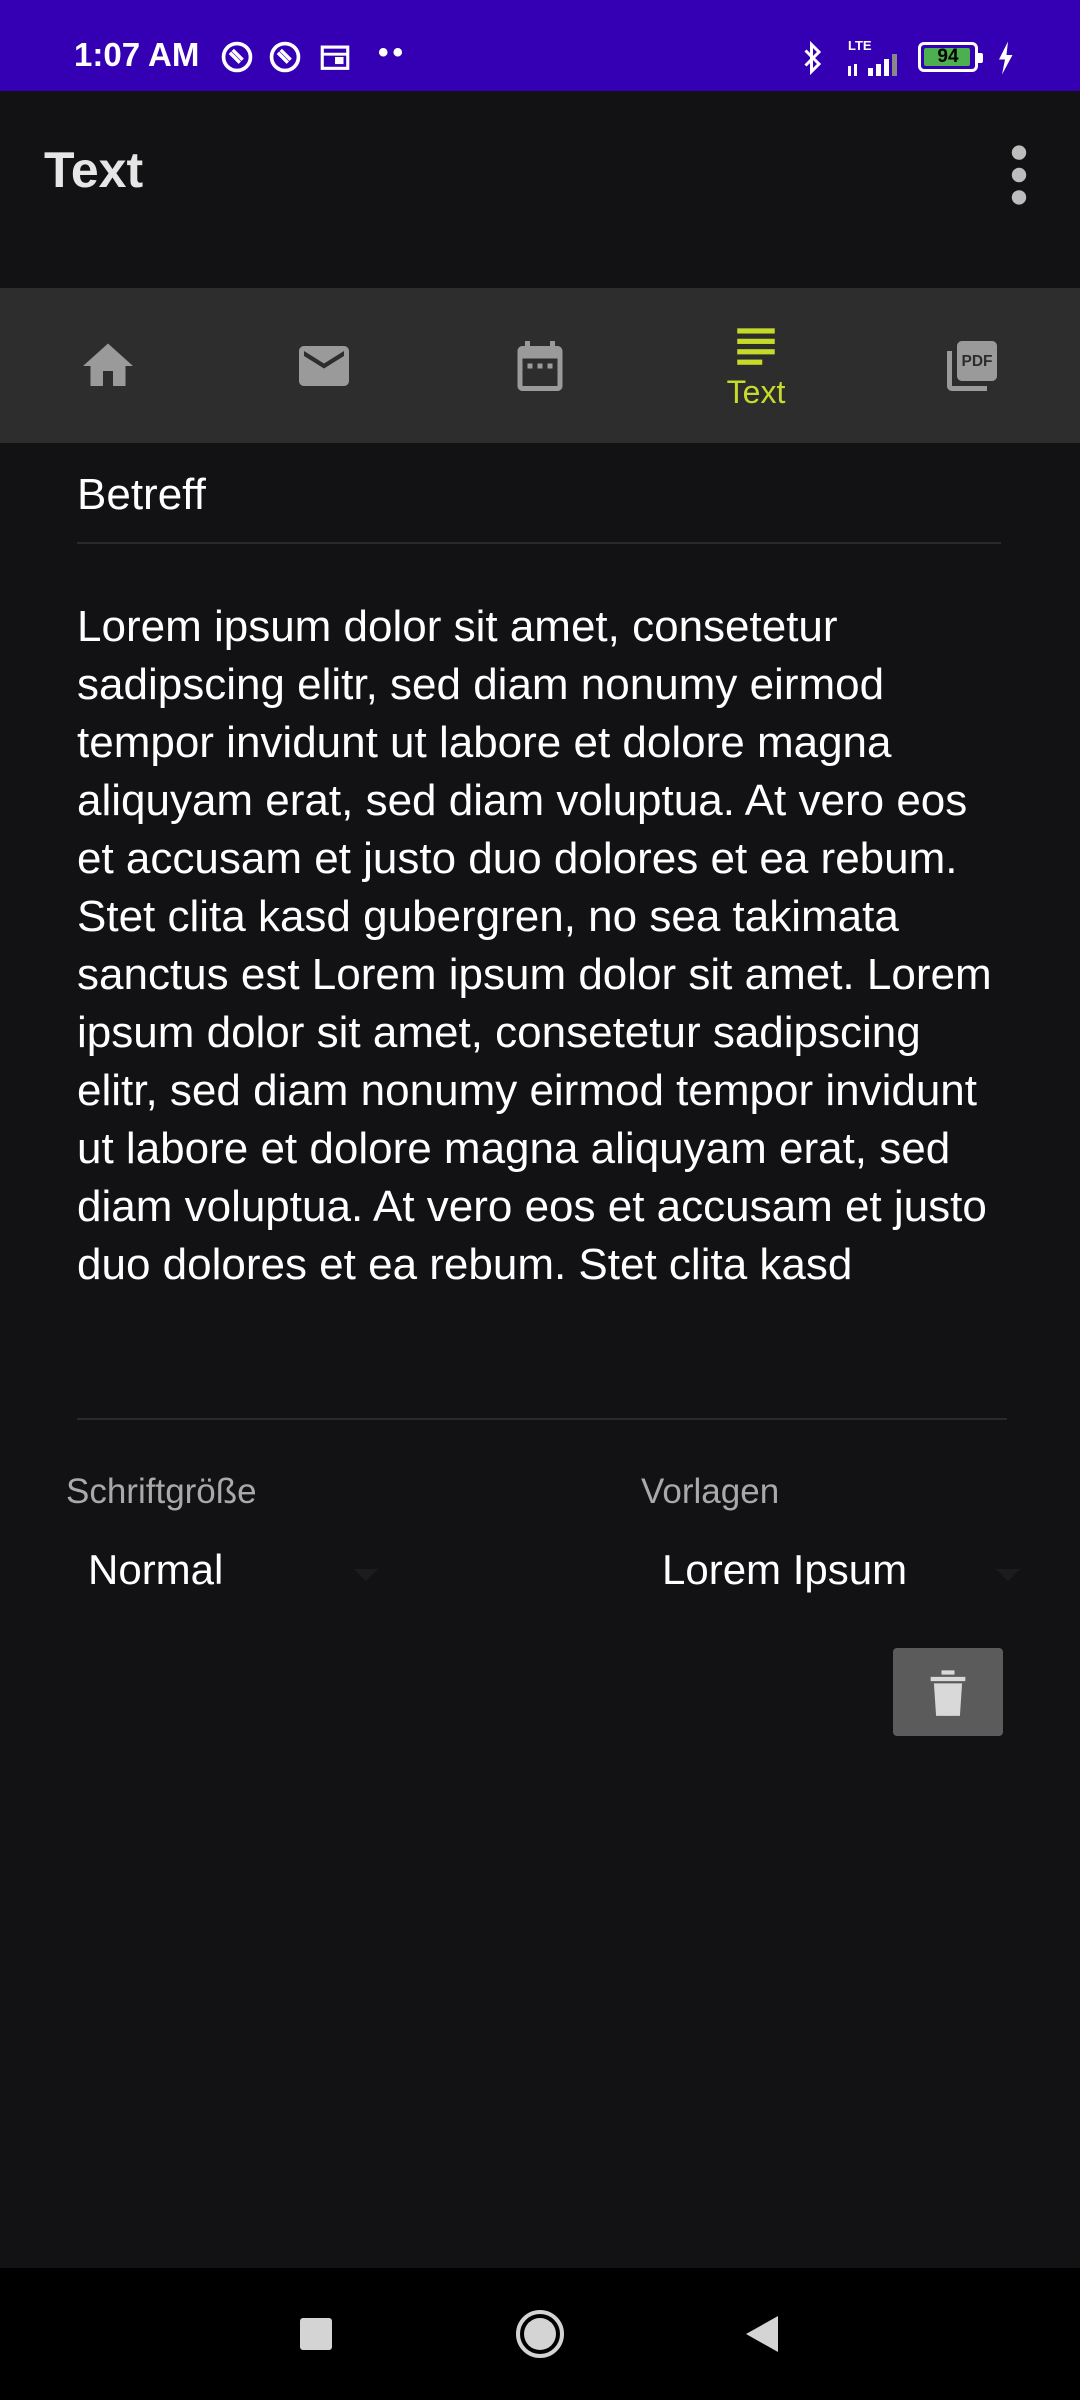 Image resolution: width=1080 pixels, height=2400 pixels. What do you see at coordinates (860, 45) in the screenshot?
I see `network-type: LTE` at bounding box center [860, 45].